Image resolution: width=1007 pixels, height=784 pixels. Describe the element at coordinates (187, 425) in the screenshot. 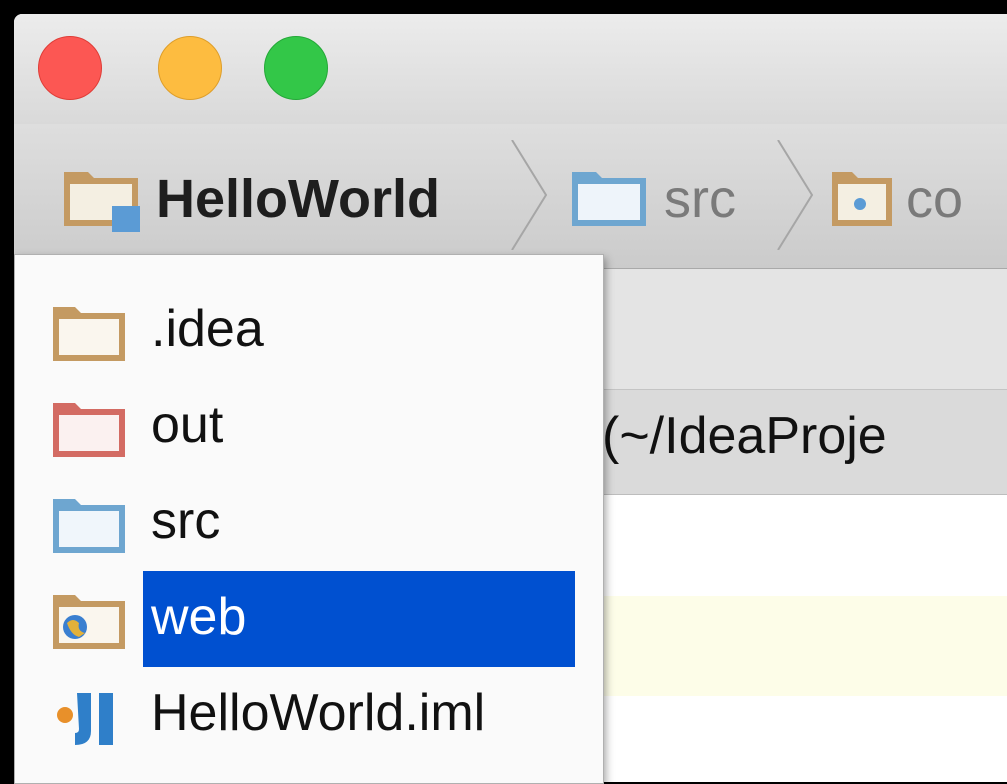

I see `menu-item-label: out` at that location.